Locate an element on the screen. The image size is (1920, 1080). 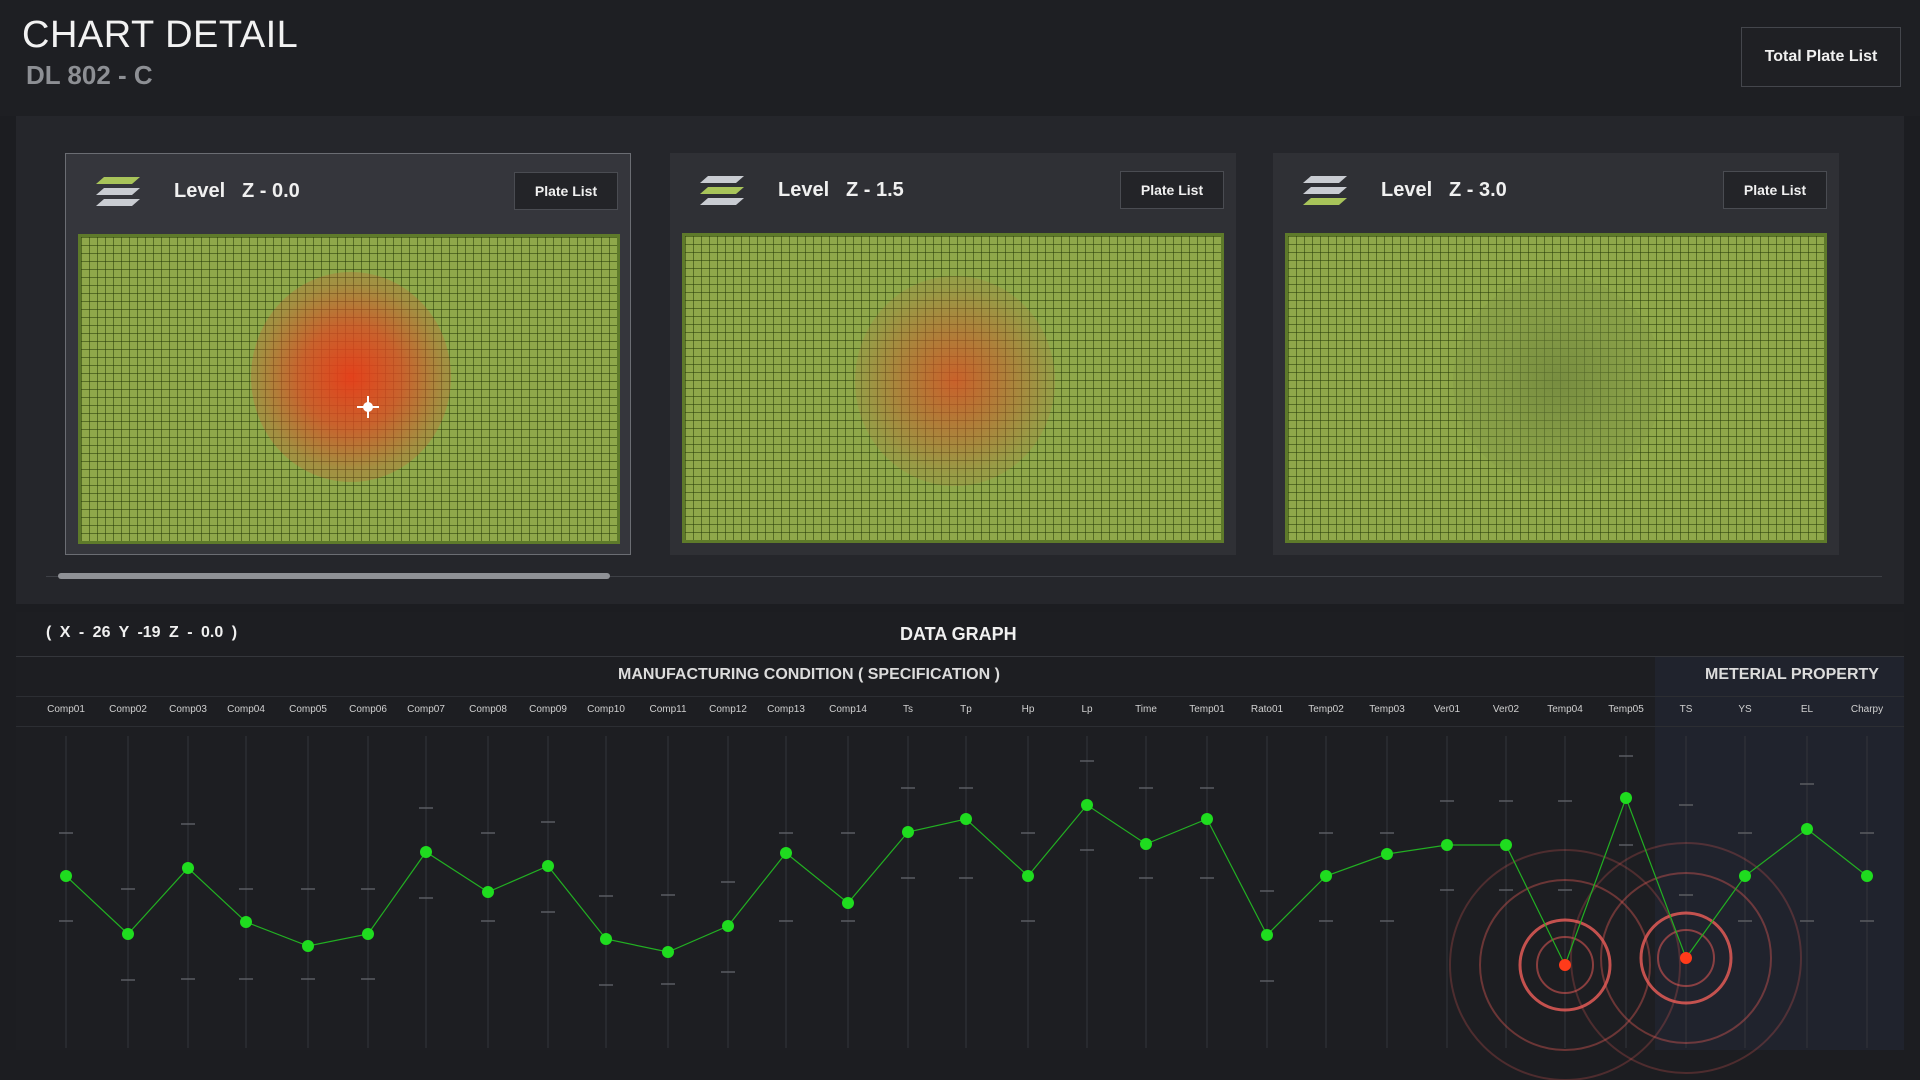
level-value: Z - 1.5 is located at coordinates (875, 190).